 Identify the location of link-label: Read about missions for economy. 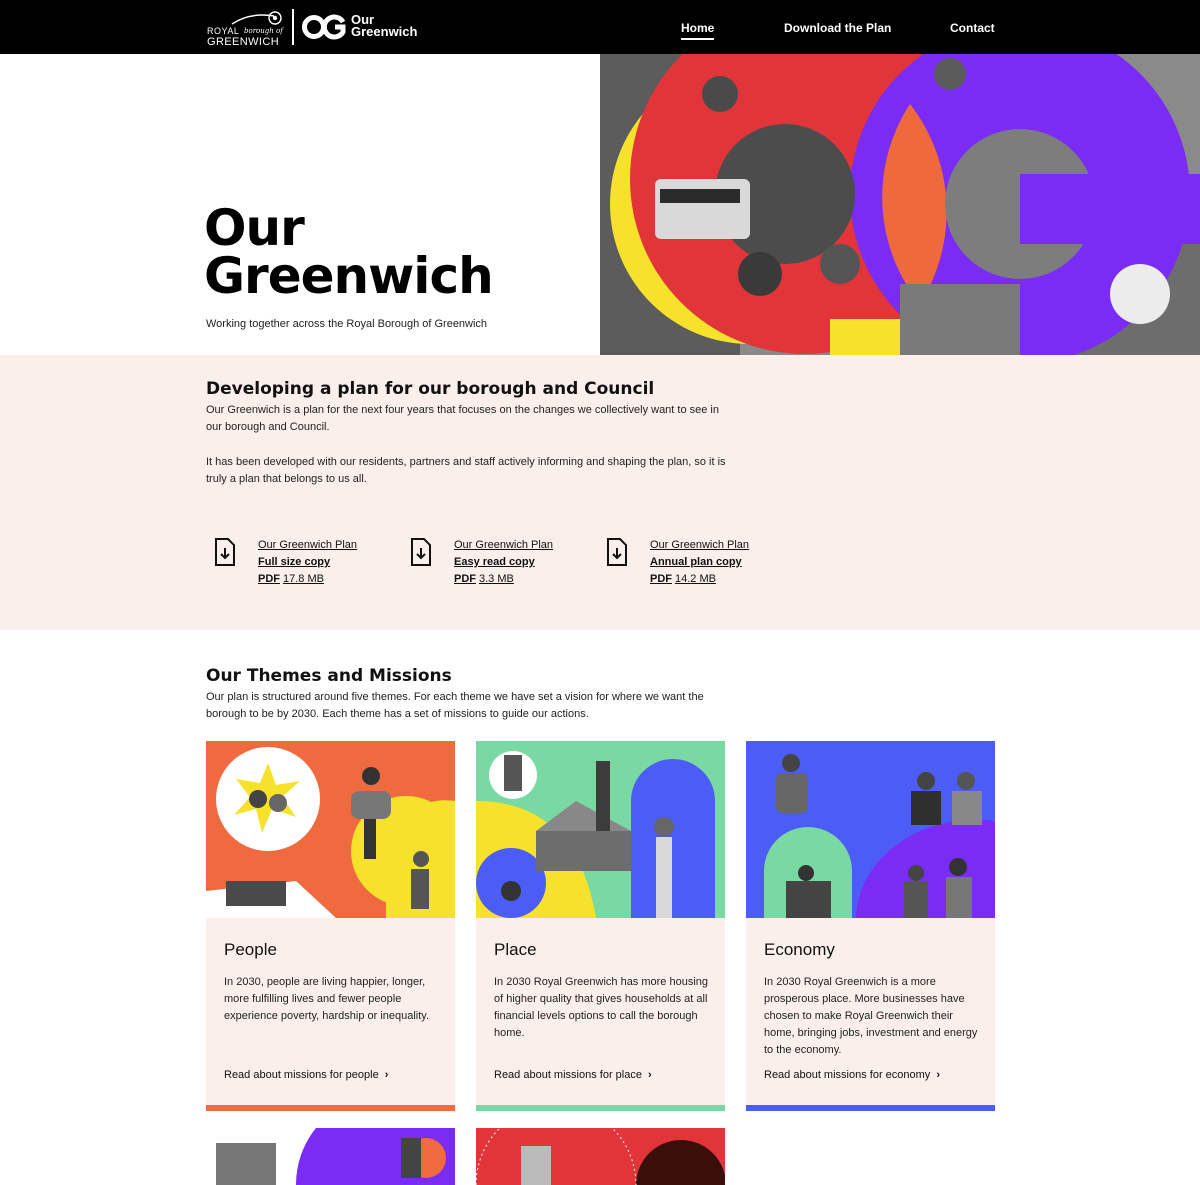
(847, 1075).